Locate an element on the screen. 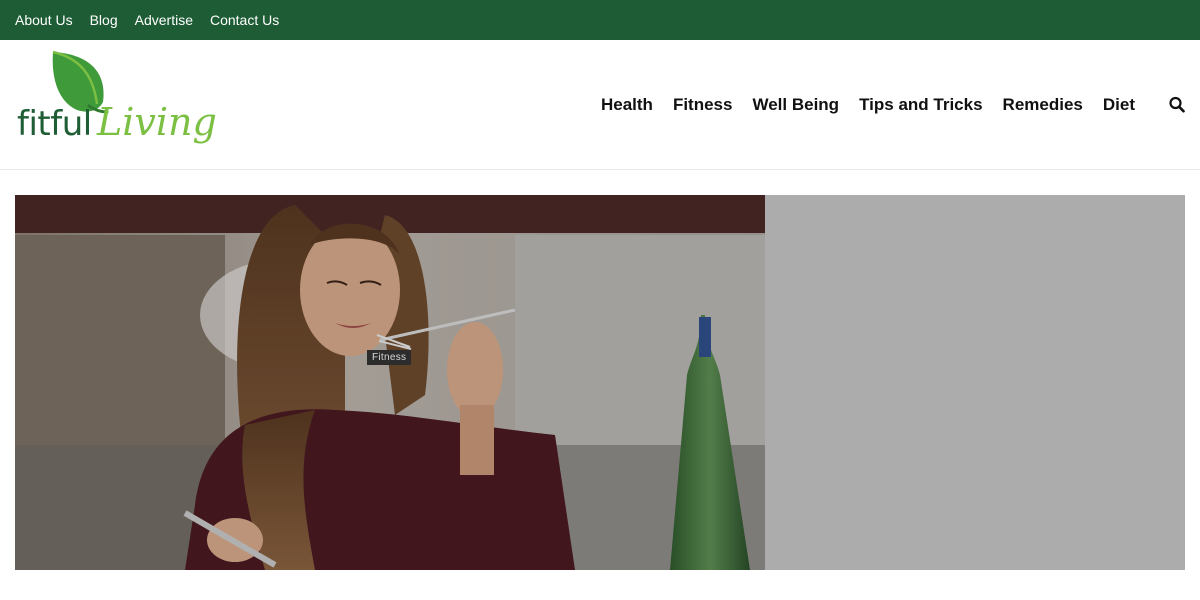 The width and height of the screenshot is (1200, 600). category-badge: Fitness is located at coordinates (389, 357).